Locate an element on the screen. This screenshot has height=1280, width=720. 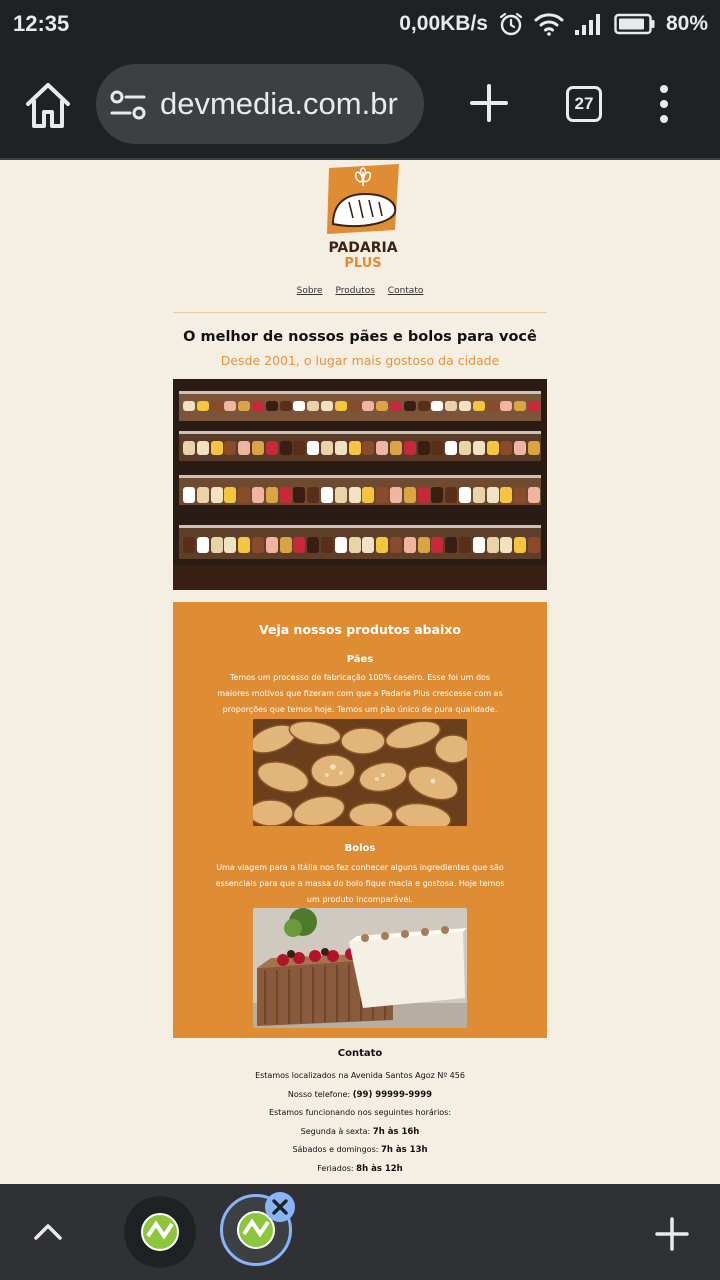
home-icon is located at coordinates (48, 105).